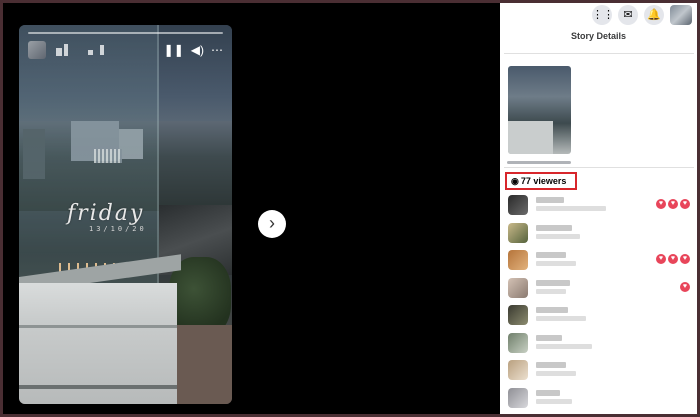 The width and height of the screenshot is (700, 417). What do you see at coordinates (654, 15) in the screenshot?
I see `notifications-bell-icon: 🔔` at bounding box center [654, 15].